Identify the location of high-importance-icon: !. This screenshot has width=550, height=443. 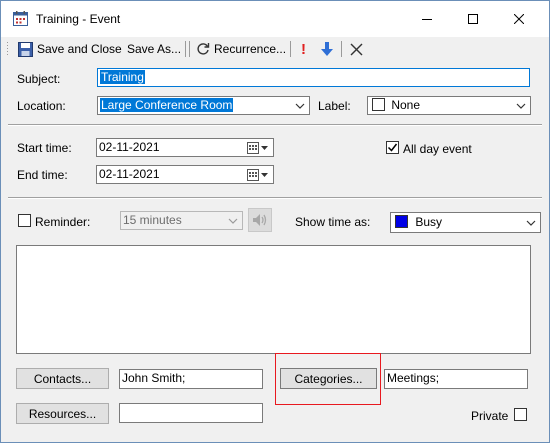
(303, 49).